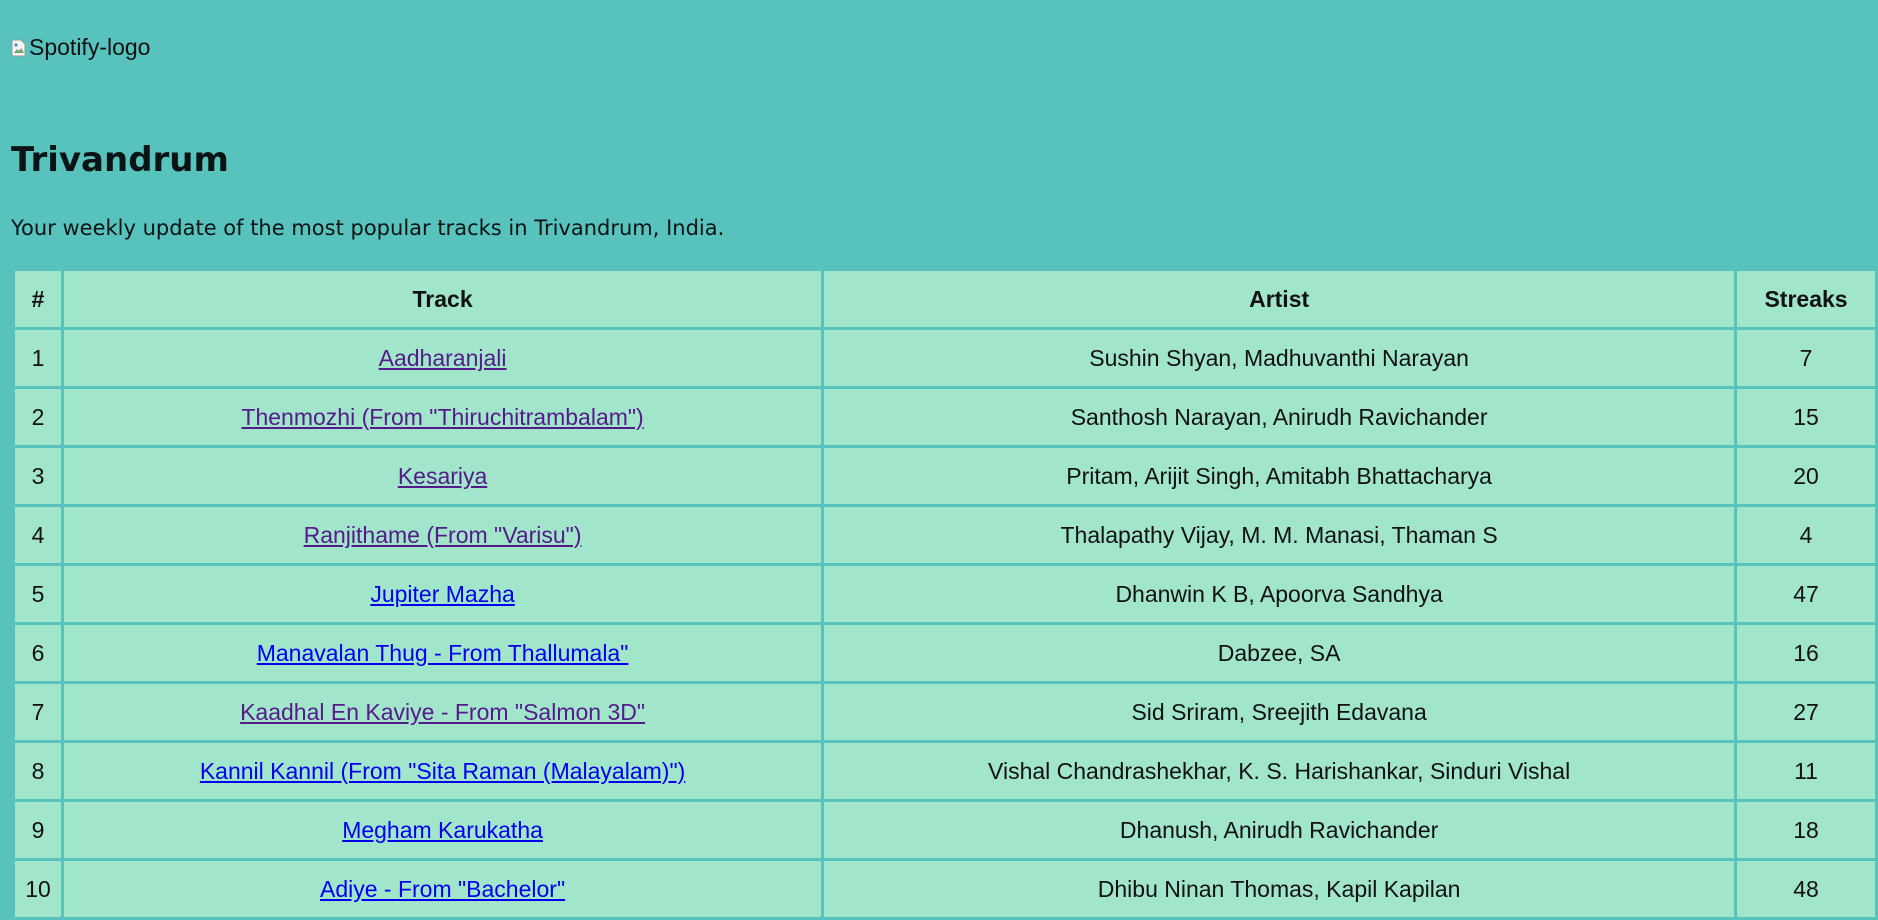  What do you see at coordinates (1279, 417) in the screenshot?
I see `artist-cell: Santhosh Narayan, Anirudh Ravichander` at bounding box center [1279, 417].